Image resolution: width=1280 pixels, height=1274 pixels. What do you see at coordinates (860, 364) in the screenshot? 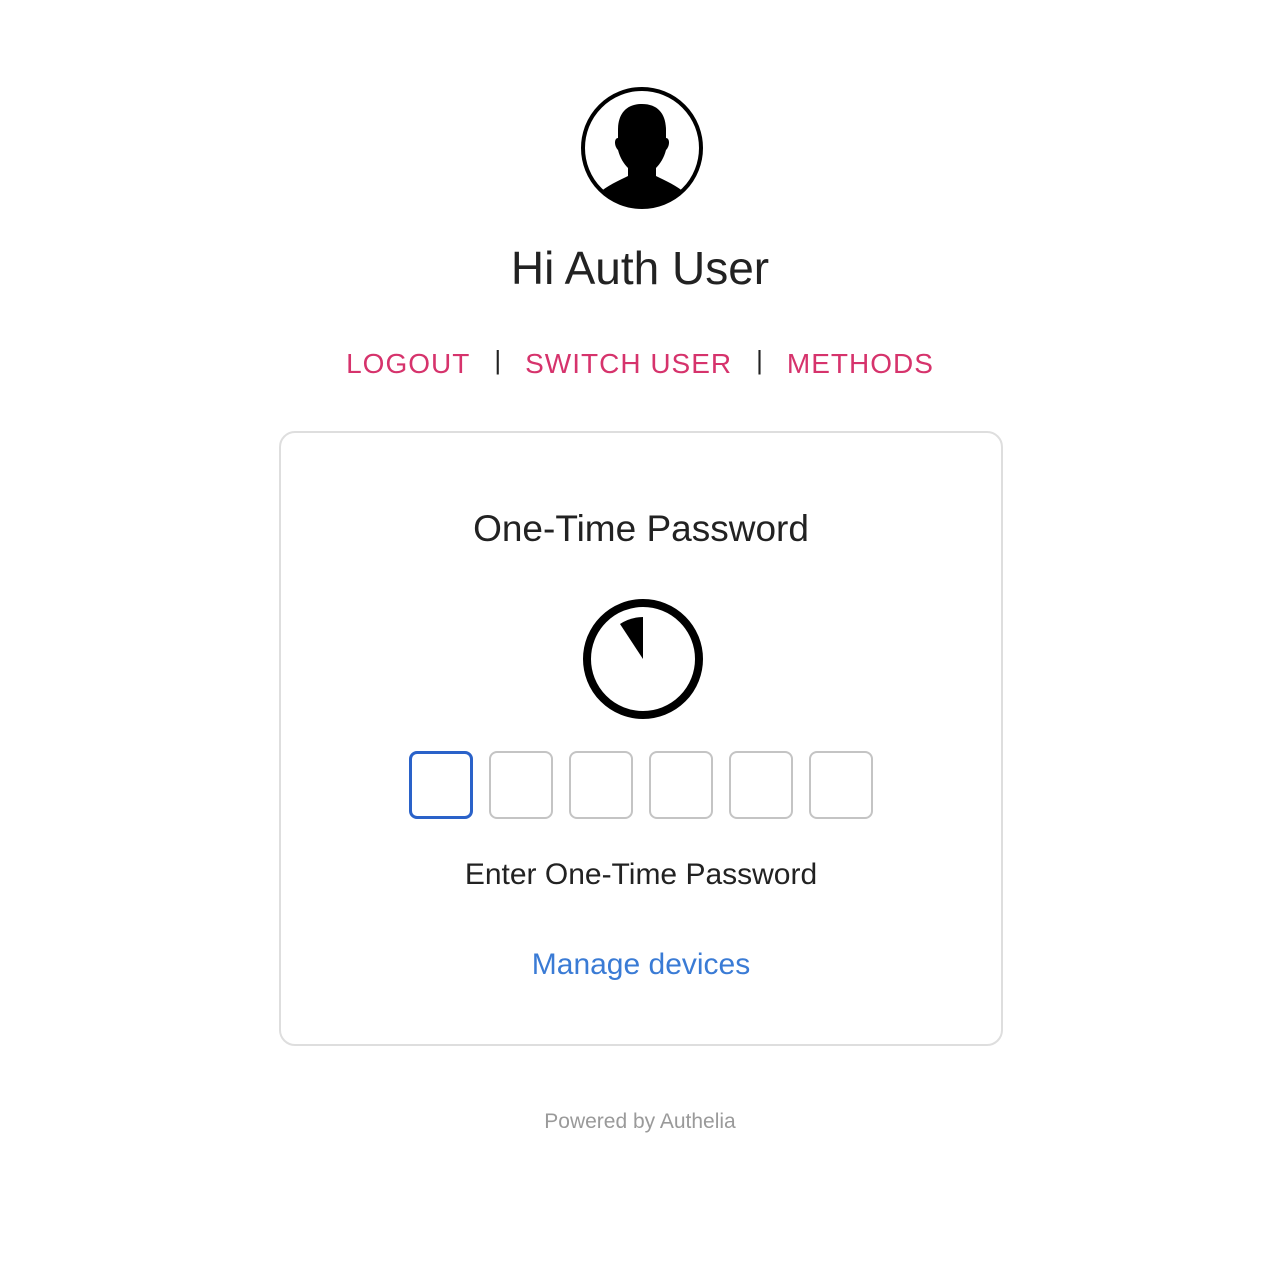
I see `methods-link: METHODS` at bounding box center [860, 364].